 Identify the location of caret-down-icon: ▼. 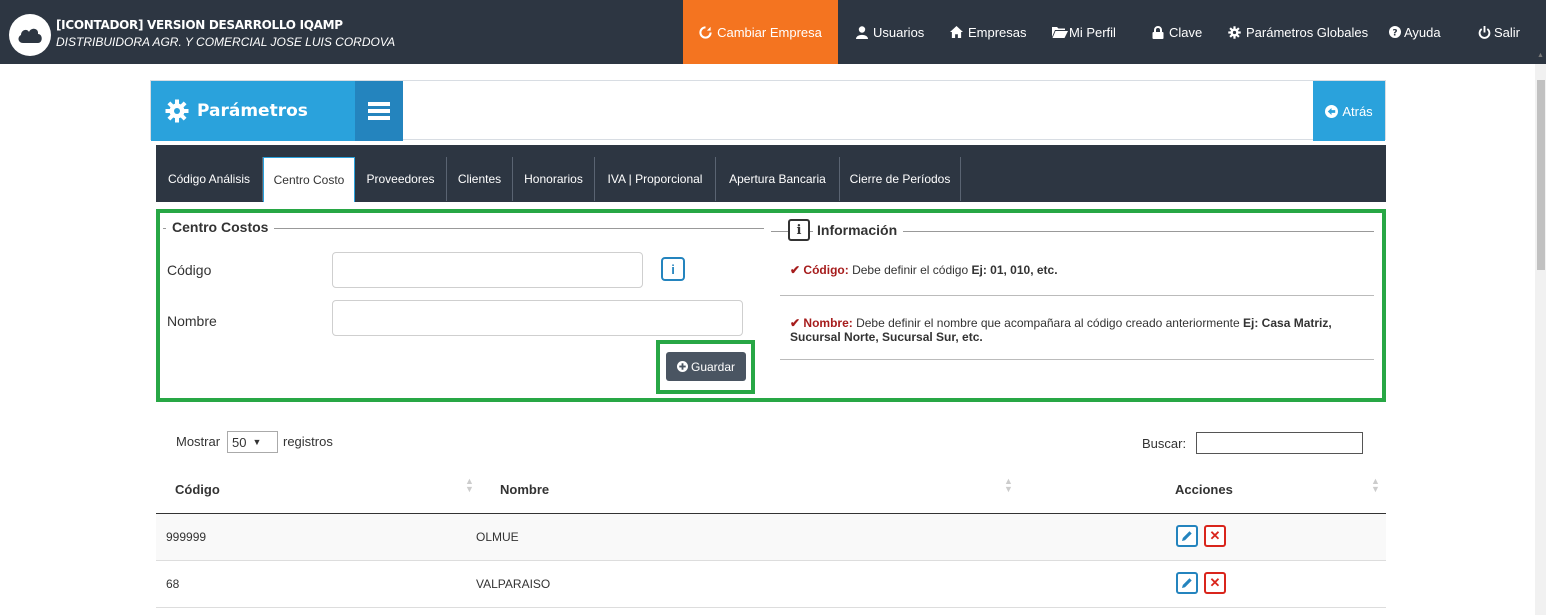
(257, 442).